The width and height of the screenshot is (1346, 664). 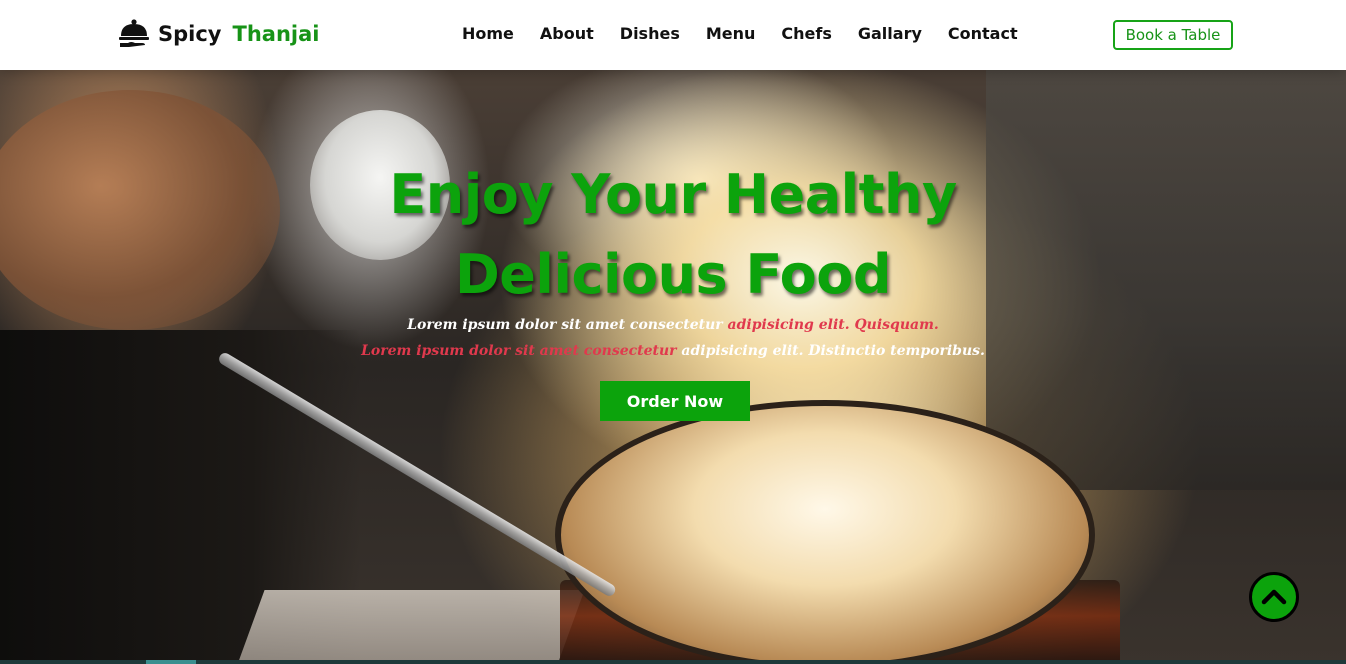 I want to click on nav-about: About, so click(x=567, y=34).